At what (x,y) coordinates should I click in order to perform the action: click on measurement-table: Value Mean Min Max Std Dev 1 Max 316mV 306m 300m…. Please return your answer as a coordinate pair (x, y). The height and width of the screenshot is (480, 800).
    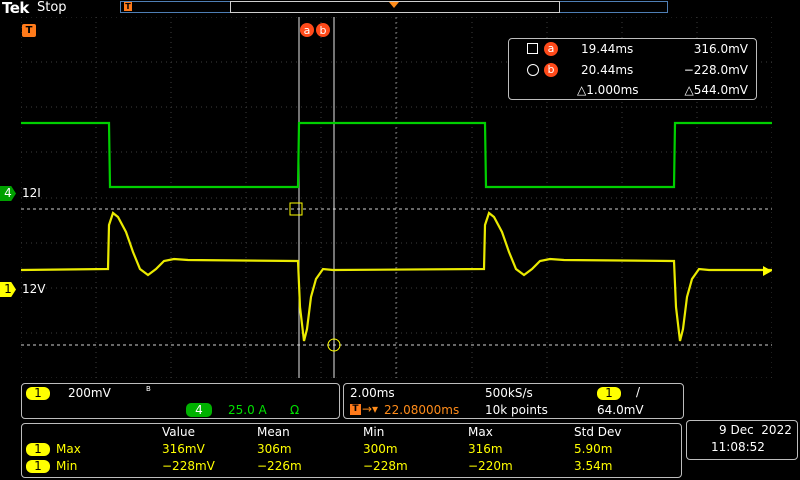
    Looking at the image, I should click on (351, 450).